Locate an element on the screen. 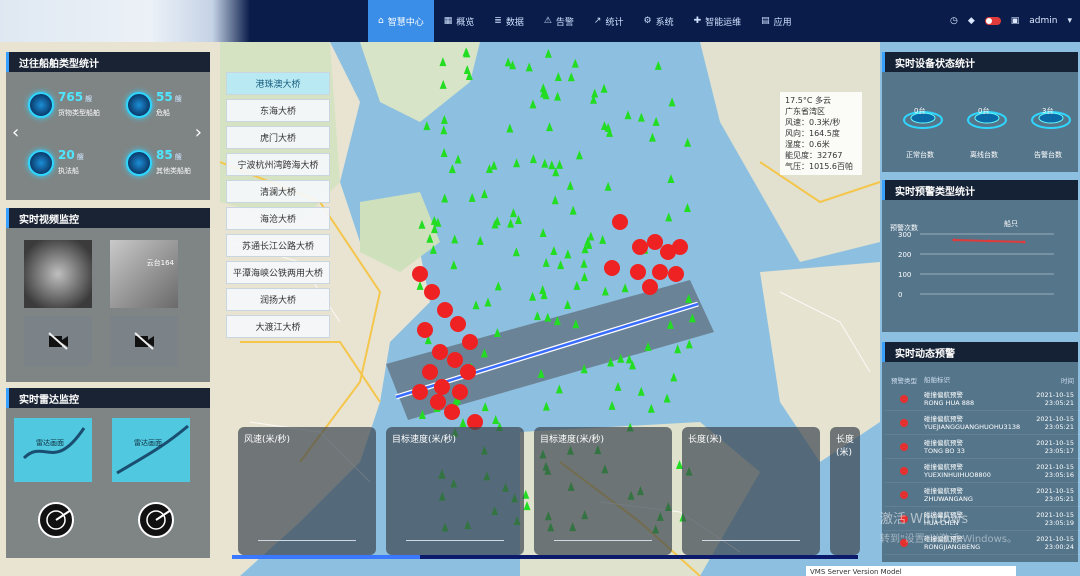 Image resolution: width=1080 pixels, height=576 pixels. bridge-item: 润扬大桥 is located at coordinates (278, 299).